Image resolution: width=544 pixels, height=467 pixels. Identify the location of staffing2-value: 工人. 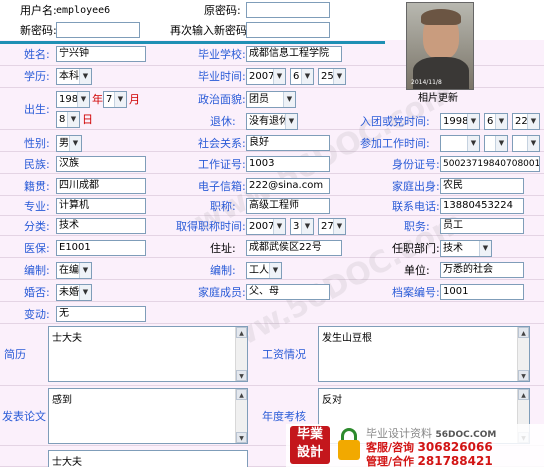
(259, 270).